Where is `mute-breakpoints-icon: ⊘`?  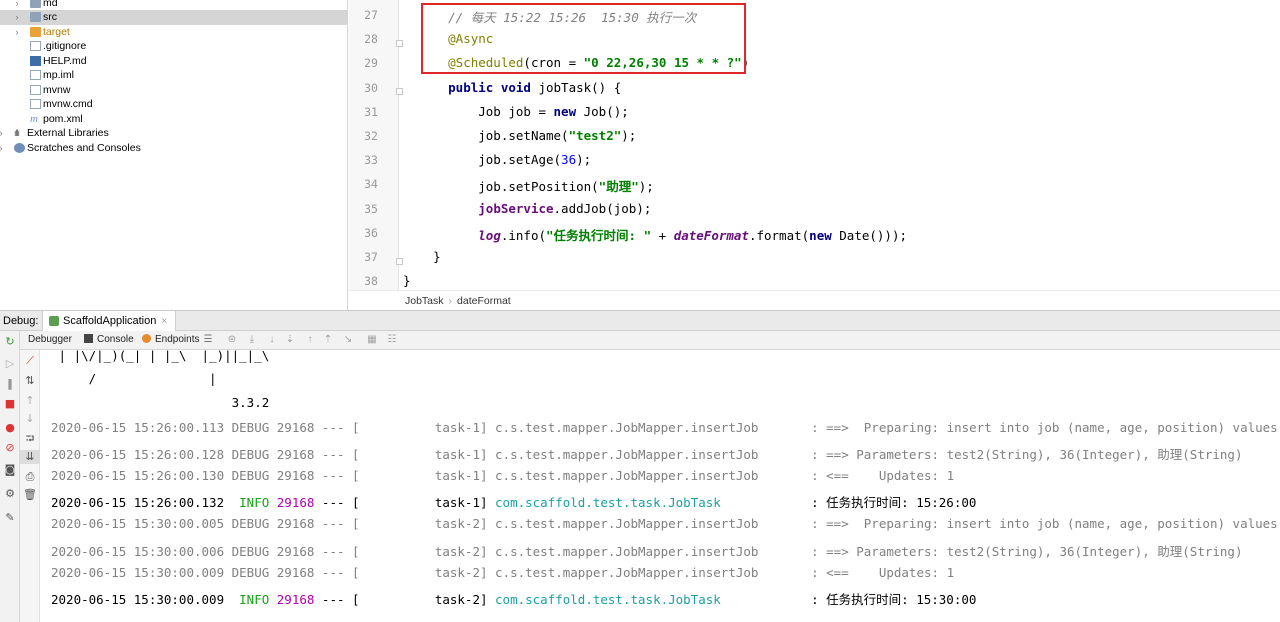
mute-breakpoints-icon: ⊘ is located at coordinates (10, 448).